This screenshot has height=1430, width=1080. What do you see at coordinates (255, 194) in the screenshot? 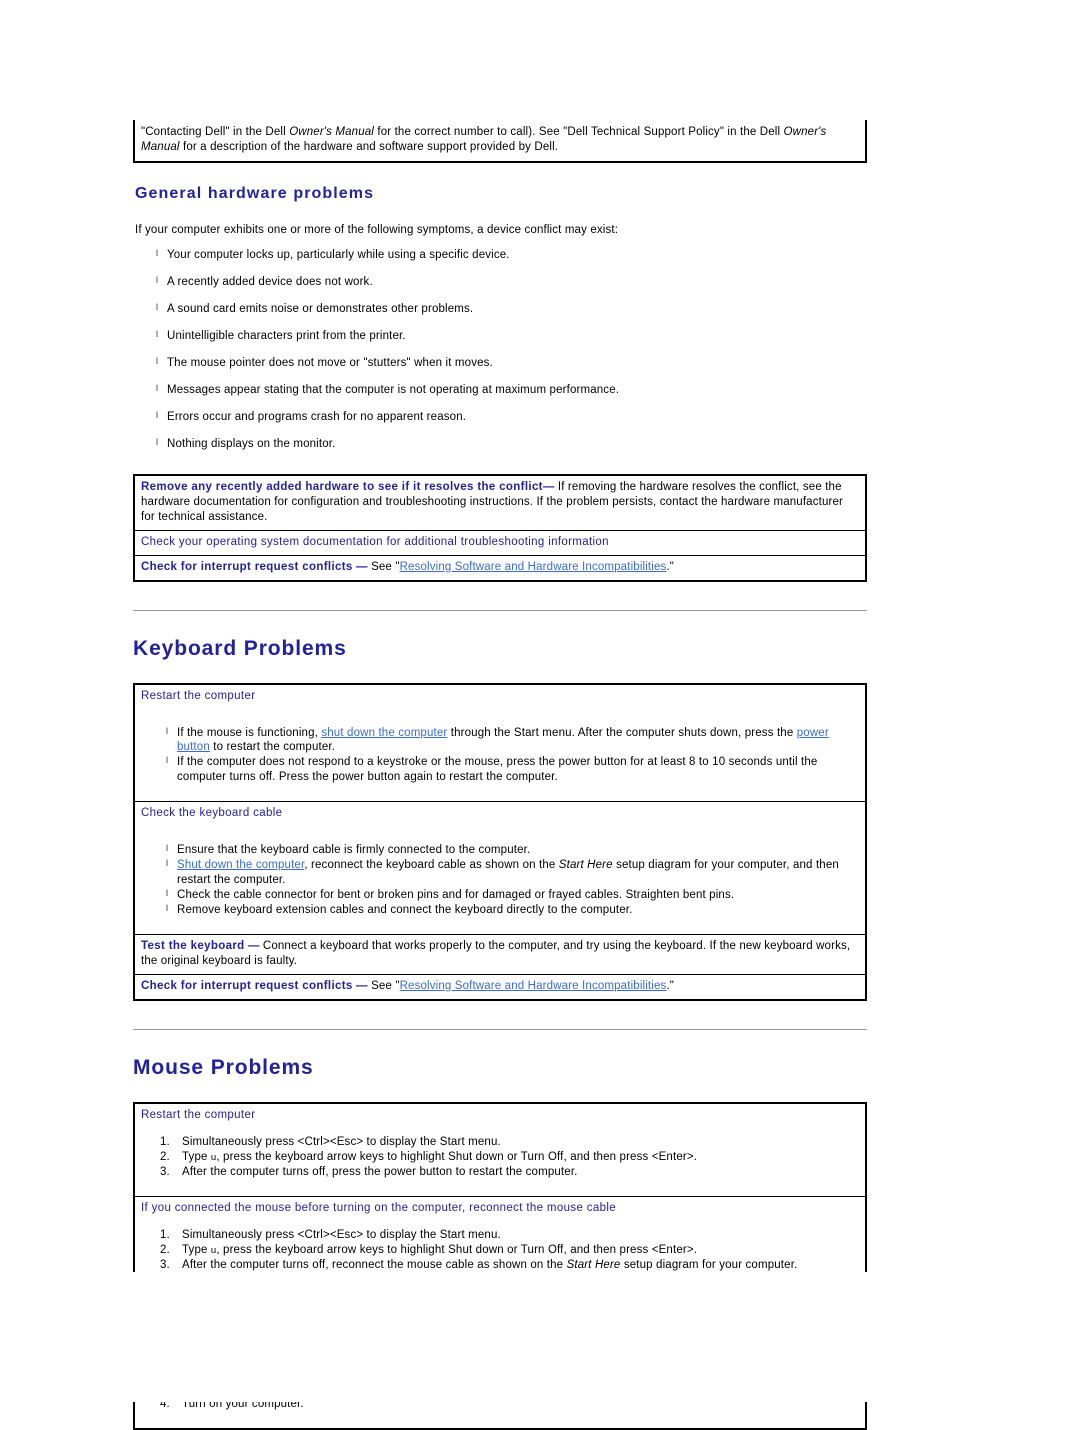
I see `section-heading-general-hardware: General hardware problems` at bounding box center [255, 194].